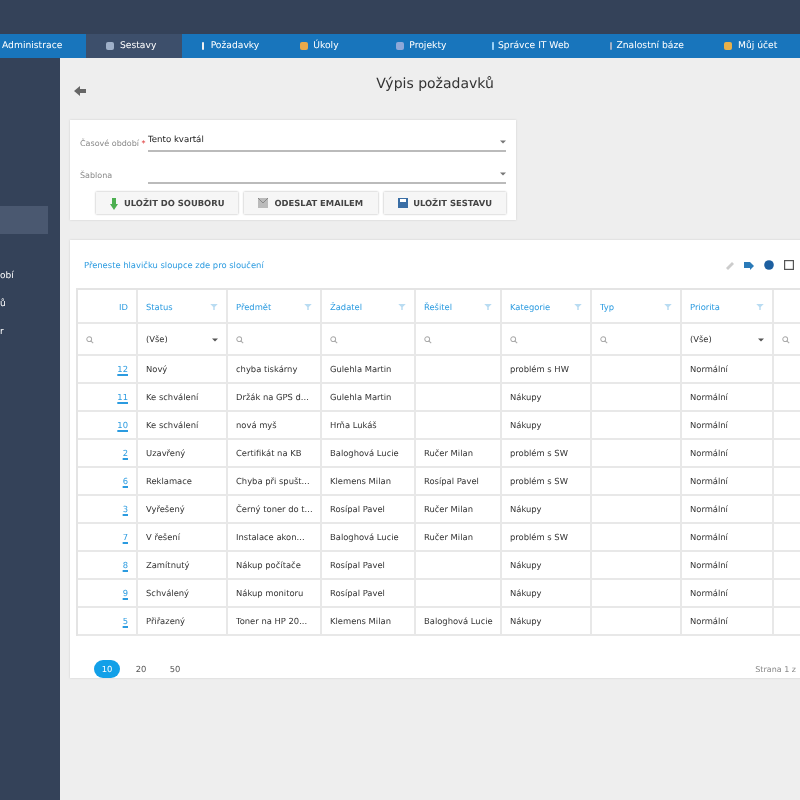 The width and height of the screenshot is (800, 800). I want to click on export-icon, so click(749, 264).